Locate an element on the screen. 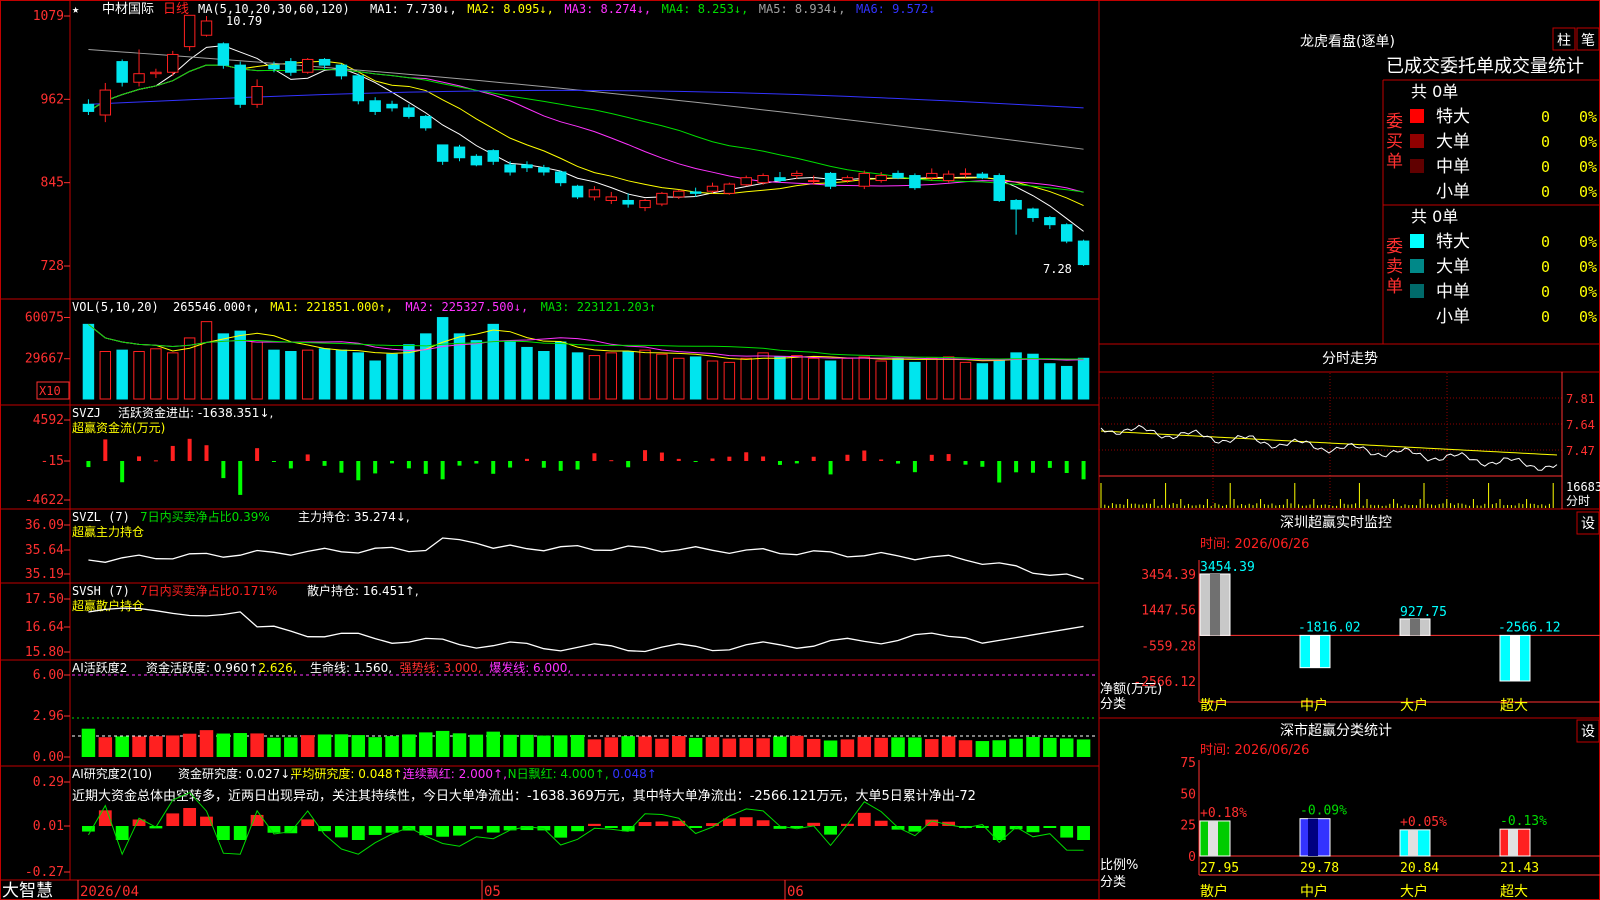 This screenshot has height=900, width=1600. svzj-sub: 超赢资金流(万元) is located at coordinates (118, 427).